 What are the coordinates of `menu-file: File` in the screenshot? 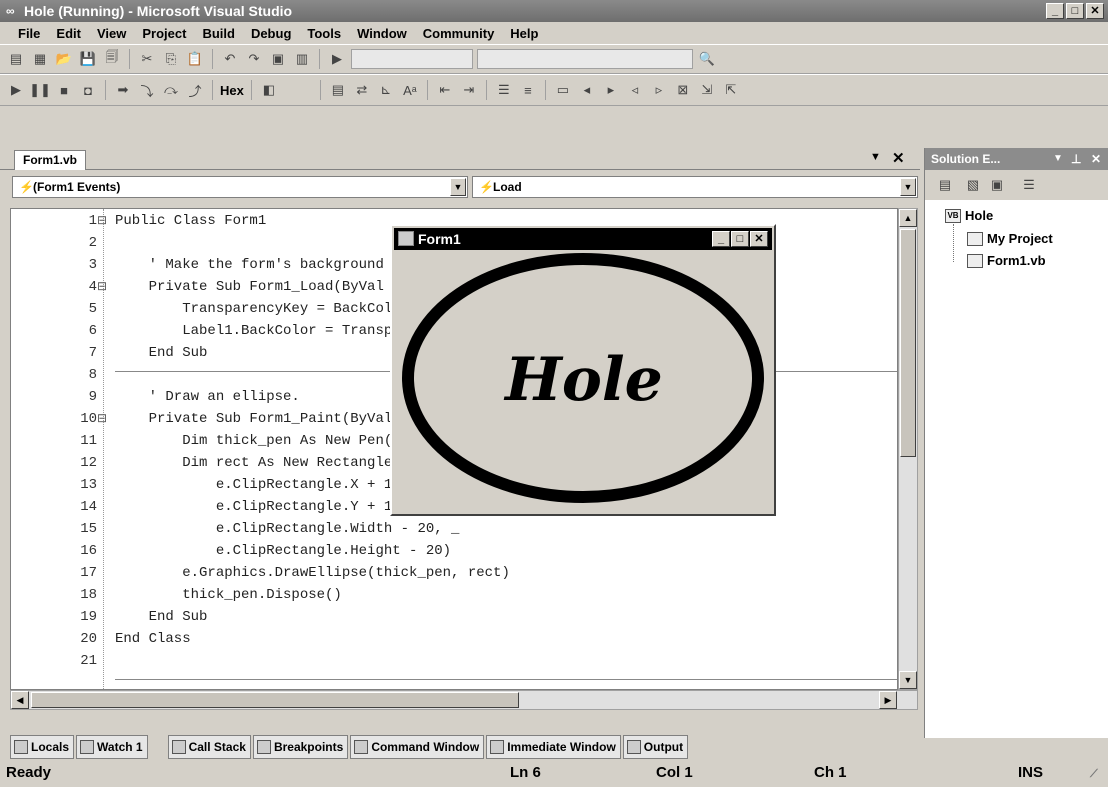 It's located at (29, 33).